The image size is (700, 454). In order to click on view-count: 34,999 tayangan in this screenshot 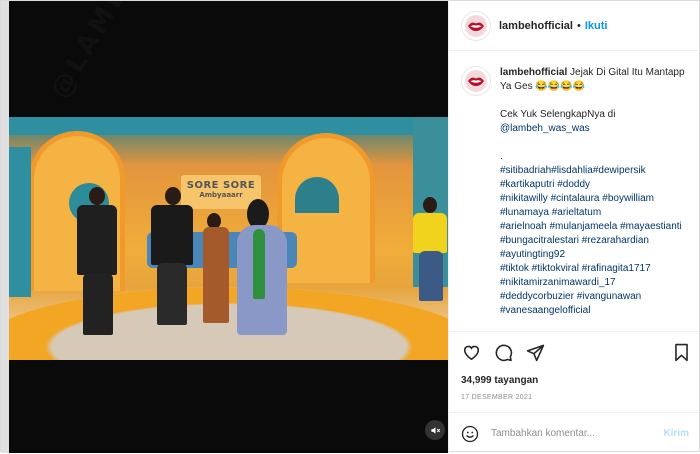, I will do `click(499, 380)`.